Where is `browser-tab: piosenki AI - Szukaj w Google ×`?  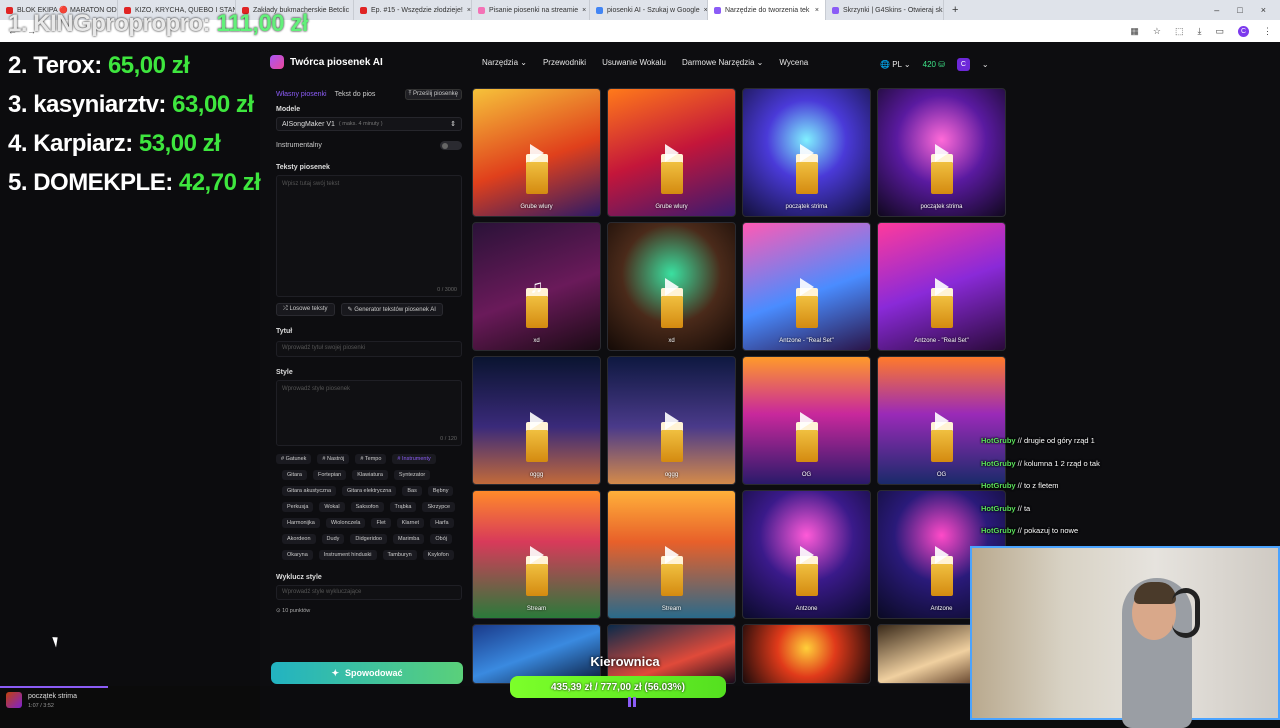 browser-tab: piosenki AI - Szukaj w Google × is located at coordinates (649, 10).